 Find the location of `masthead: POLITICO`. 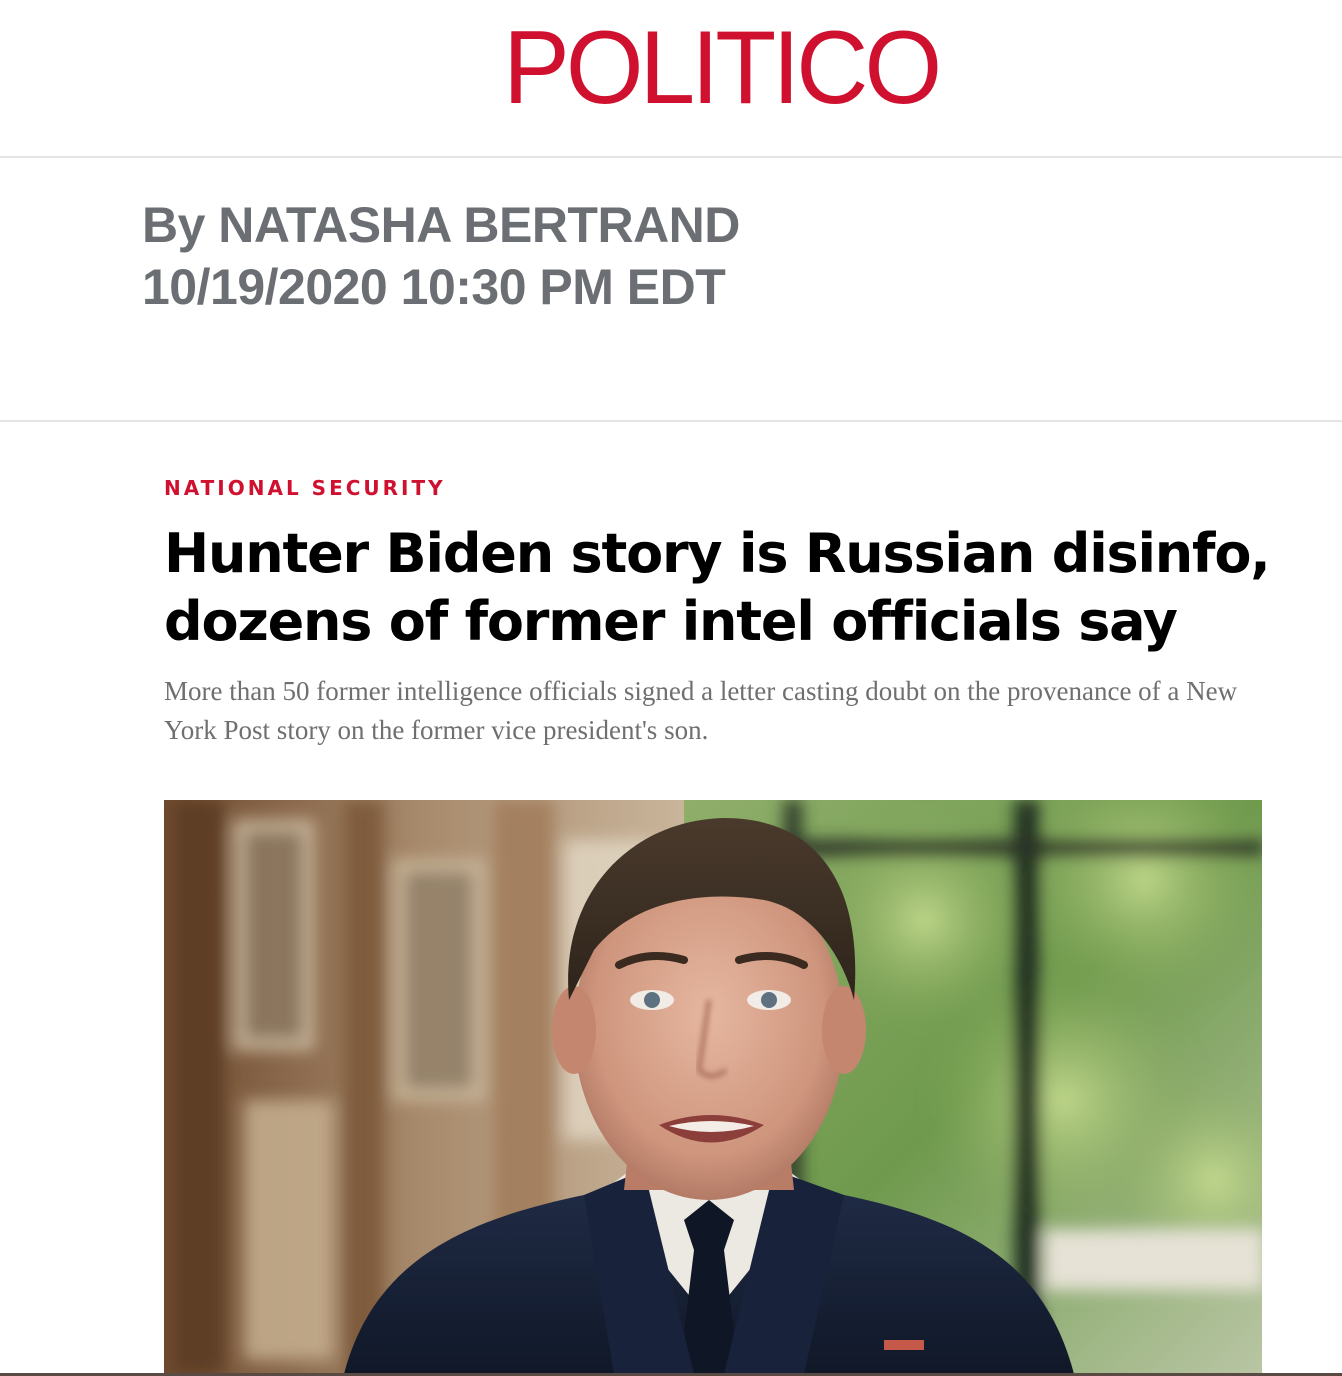

masthead: POLITICO is located at coordinates (671, 79).